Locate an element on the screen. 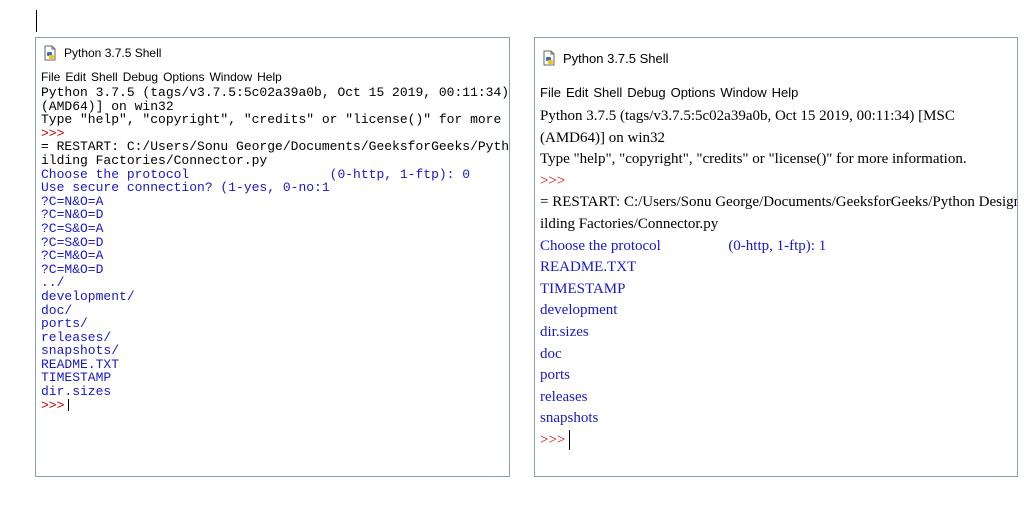 Image resolution: width=1024 pixels, height=523 pixels. shell-line: ?C=N&O=D is located at coordinates (72, 215).